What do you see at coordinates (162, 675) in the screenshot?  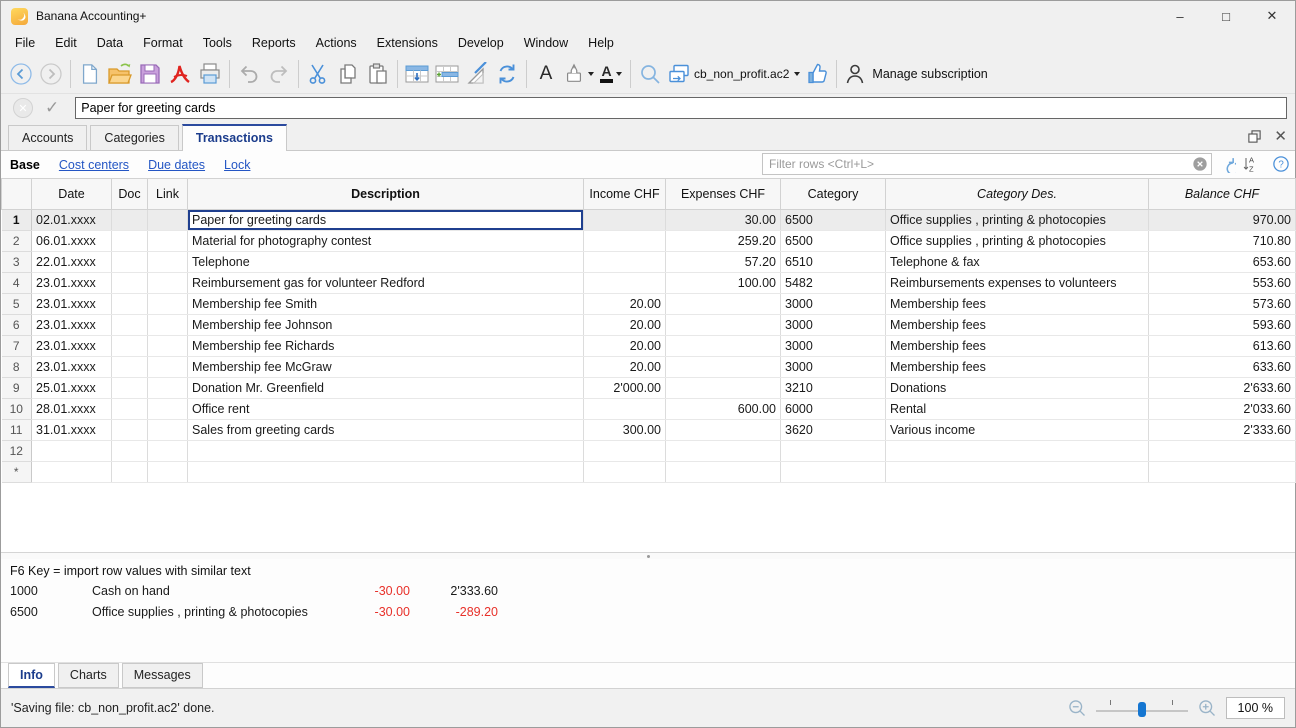 I see `bottom-tab-messages: Messages` at bounding box center [162, 675].